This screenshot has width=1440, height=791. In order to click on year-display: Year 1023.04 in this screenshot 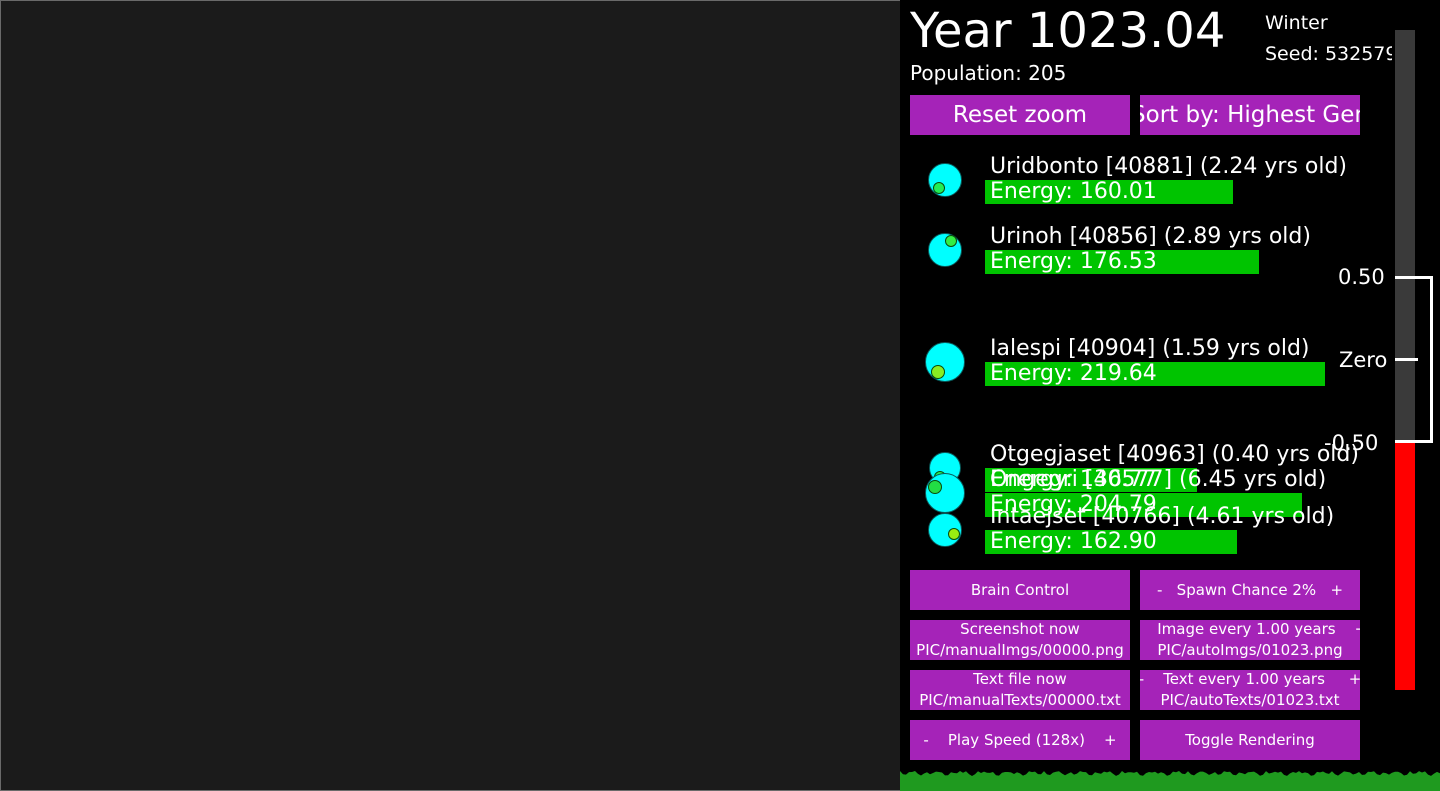, I will do `click(1068, 31)`.